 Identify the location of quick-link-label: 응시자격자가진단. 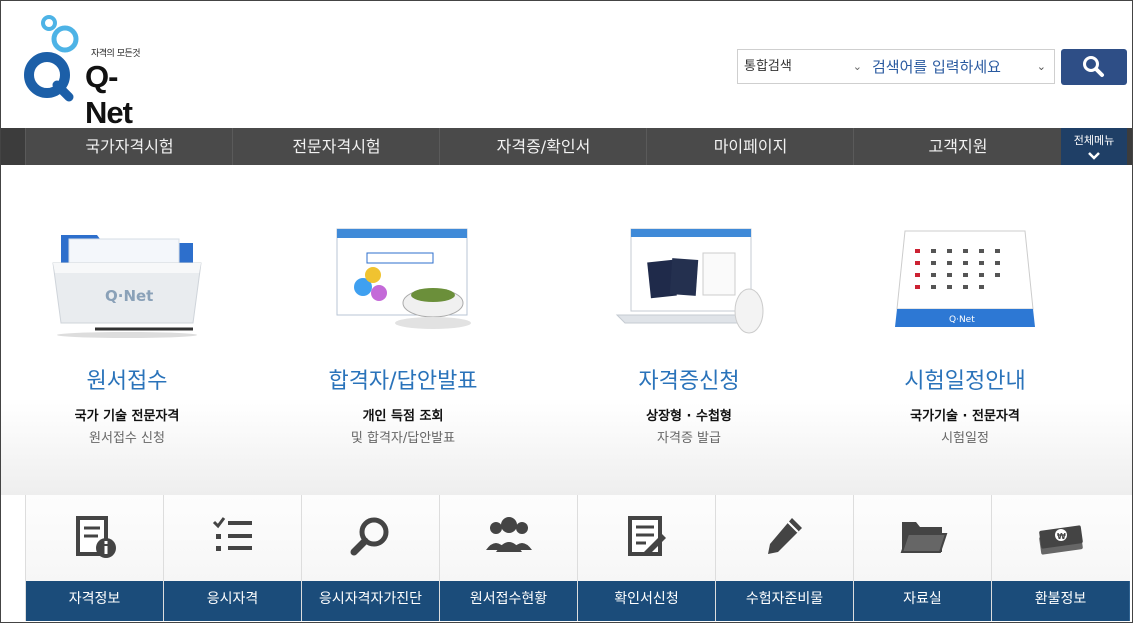
(371, 601).